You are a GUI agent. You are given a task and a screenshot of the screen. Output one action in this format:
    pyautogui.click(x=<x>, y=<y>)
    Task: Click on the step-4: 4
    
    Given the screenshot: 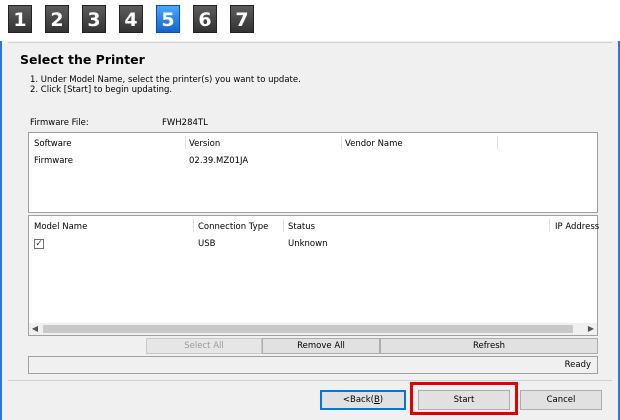 What is the action you would take?
    pyautogui.click(x=131, y=19)
    